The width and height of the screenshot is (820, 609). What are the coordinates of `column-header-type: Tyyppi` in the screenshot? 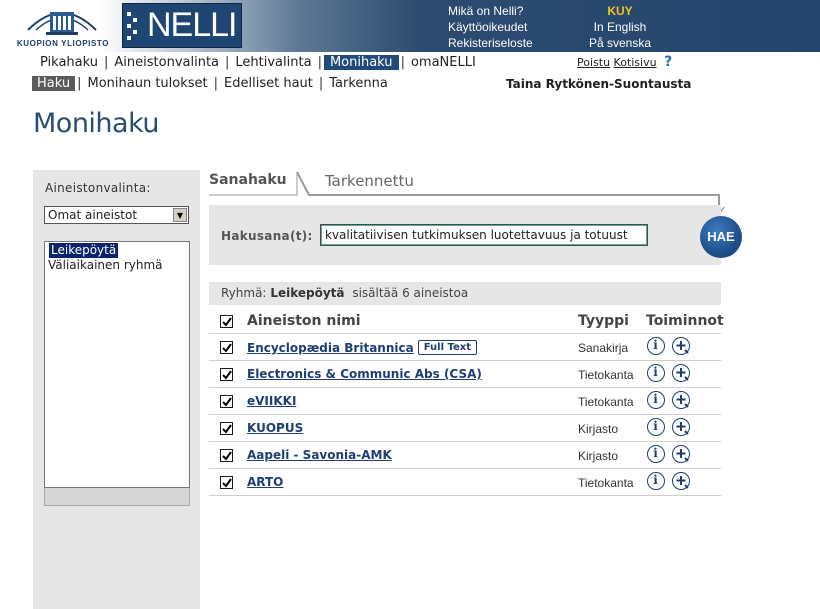 It's located at (603, 321).